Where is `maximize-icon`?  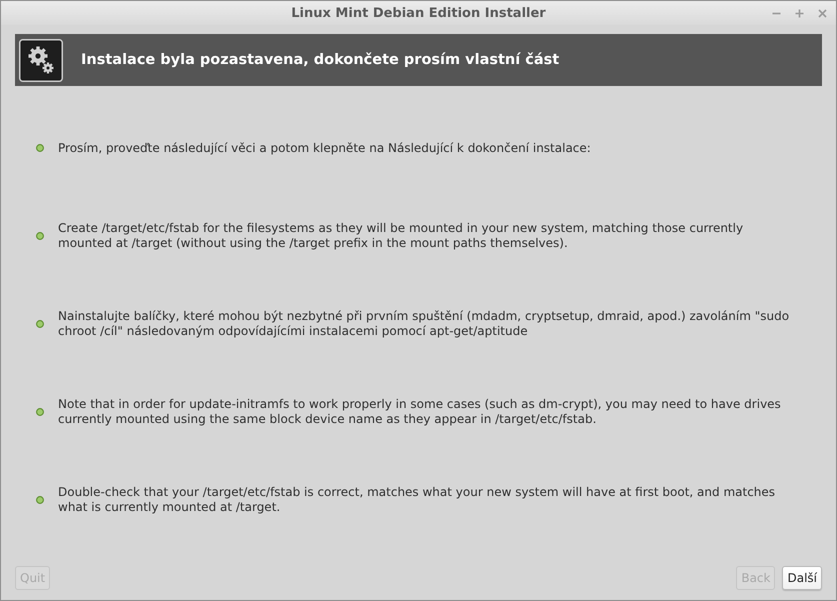 maximize-icon is located at coordinates (799, 13).